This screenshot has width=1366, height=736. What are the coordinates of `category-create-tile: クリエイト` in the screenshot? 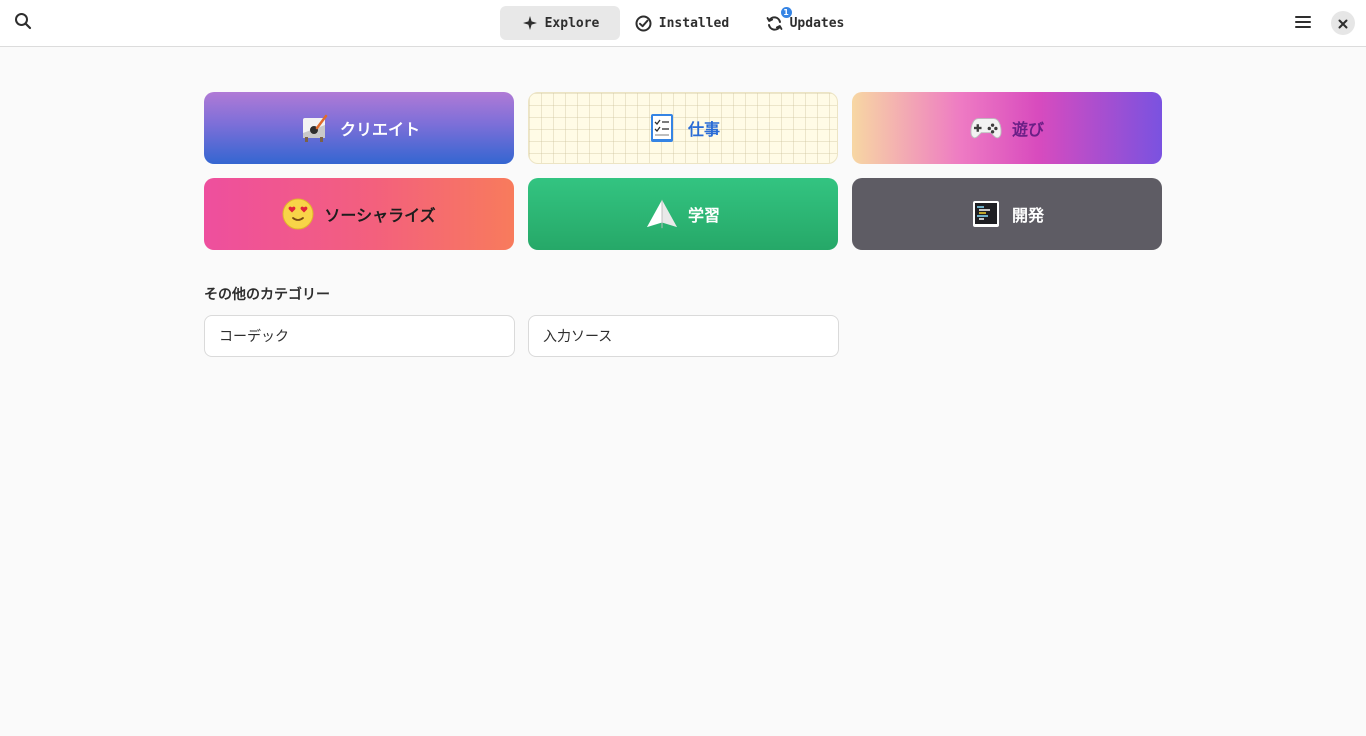 It's located at (359, 128).